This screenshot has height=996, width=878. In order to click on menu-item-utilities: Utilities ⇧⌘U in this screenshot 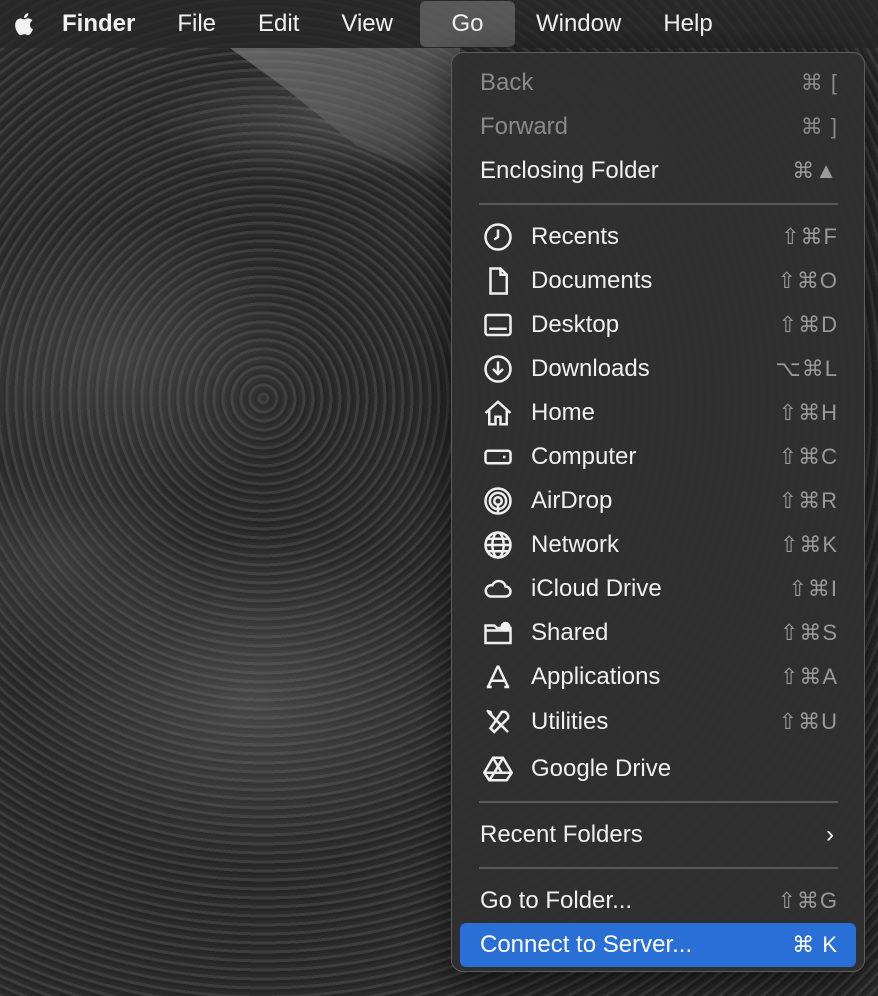, I will do `click(658, 722)`.